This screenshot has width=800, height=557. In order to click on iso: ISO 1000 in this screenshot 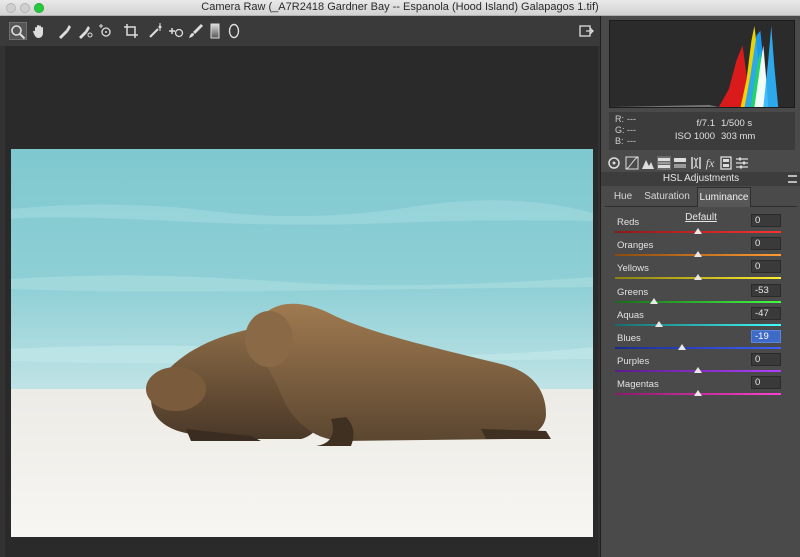, I will do `click(694, 136)`.